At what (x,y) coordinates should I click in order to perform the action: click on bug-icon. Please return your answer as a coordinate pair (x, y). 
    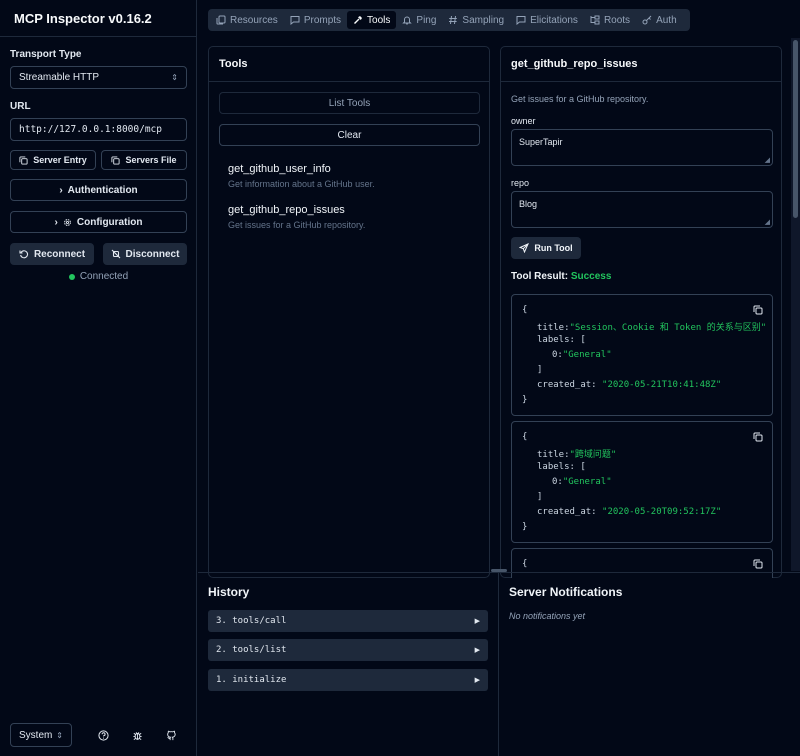
    Looking at the image, I should click on (137, 735).